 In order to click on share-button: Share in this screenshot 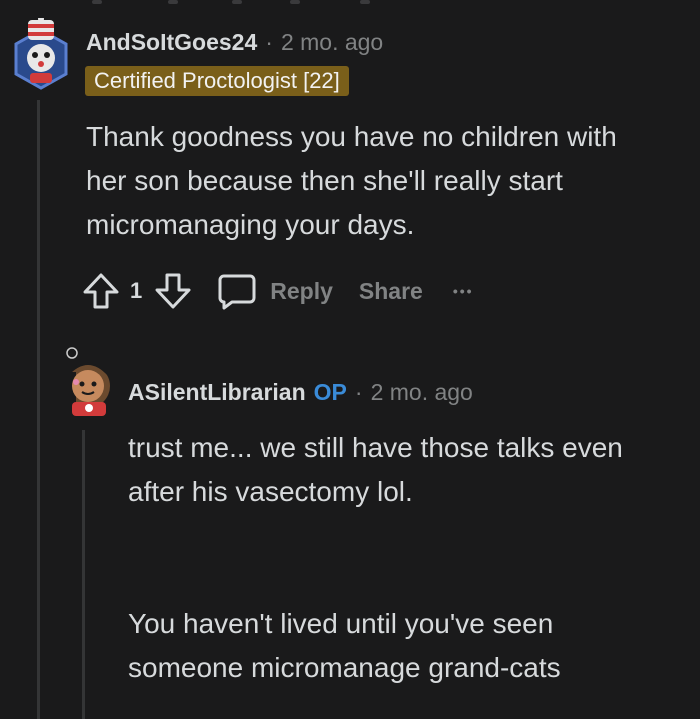, I will do `click(391, 291)`.